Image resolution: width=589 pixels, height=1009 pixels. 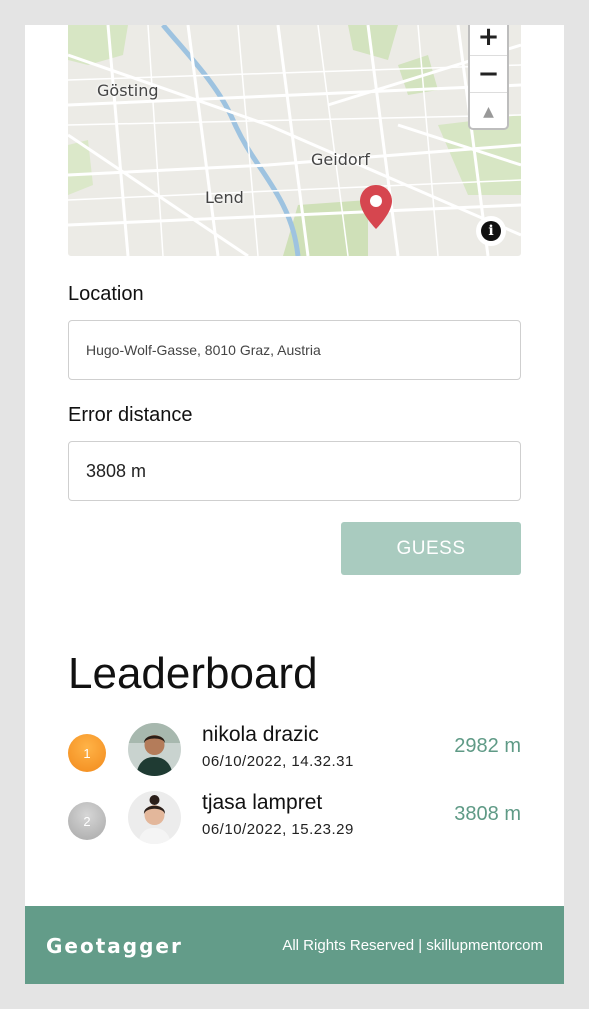 I want to click on error-distance-label: Error distance, so click(x=130, y=415).